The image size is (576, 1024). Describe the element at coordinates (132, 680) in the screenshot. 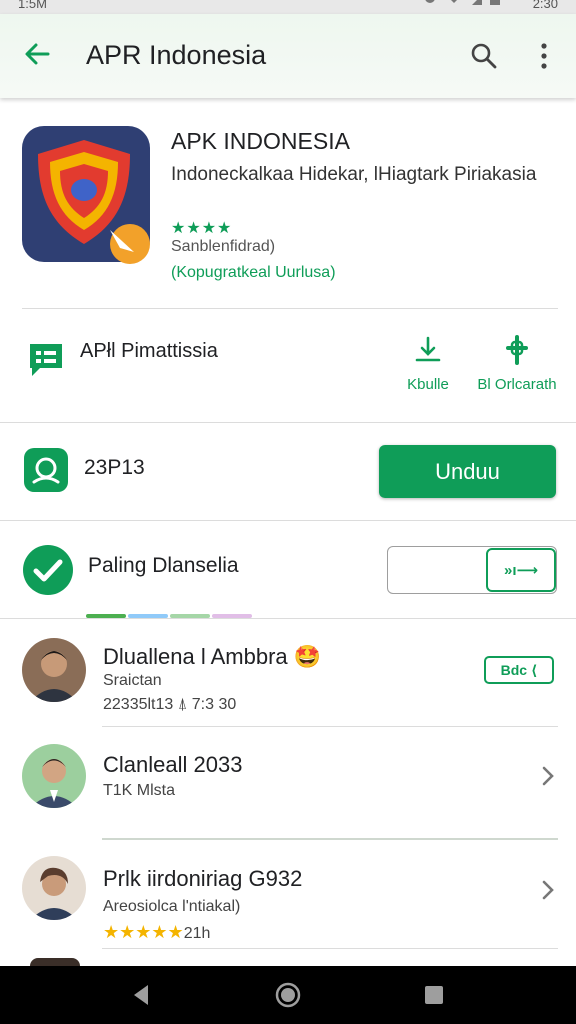

I see `reviewer-subtitle: Sraictan` at that location.